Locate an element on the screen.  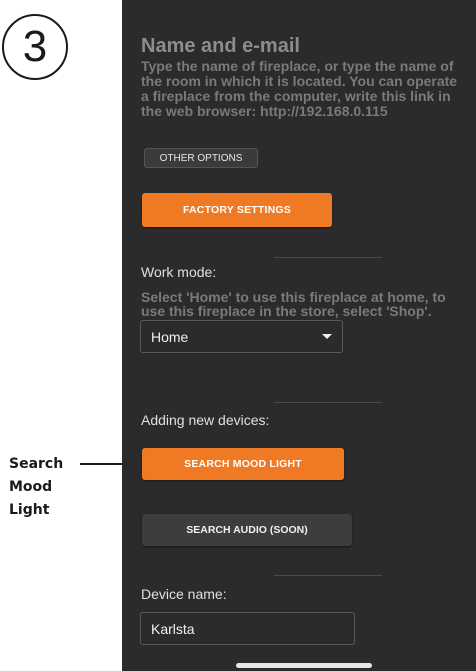
callout-pointer-line is located at coordinates (103, 464).